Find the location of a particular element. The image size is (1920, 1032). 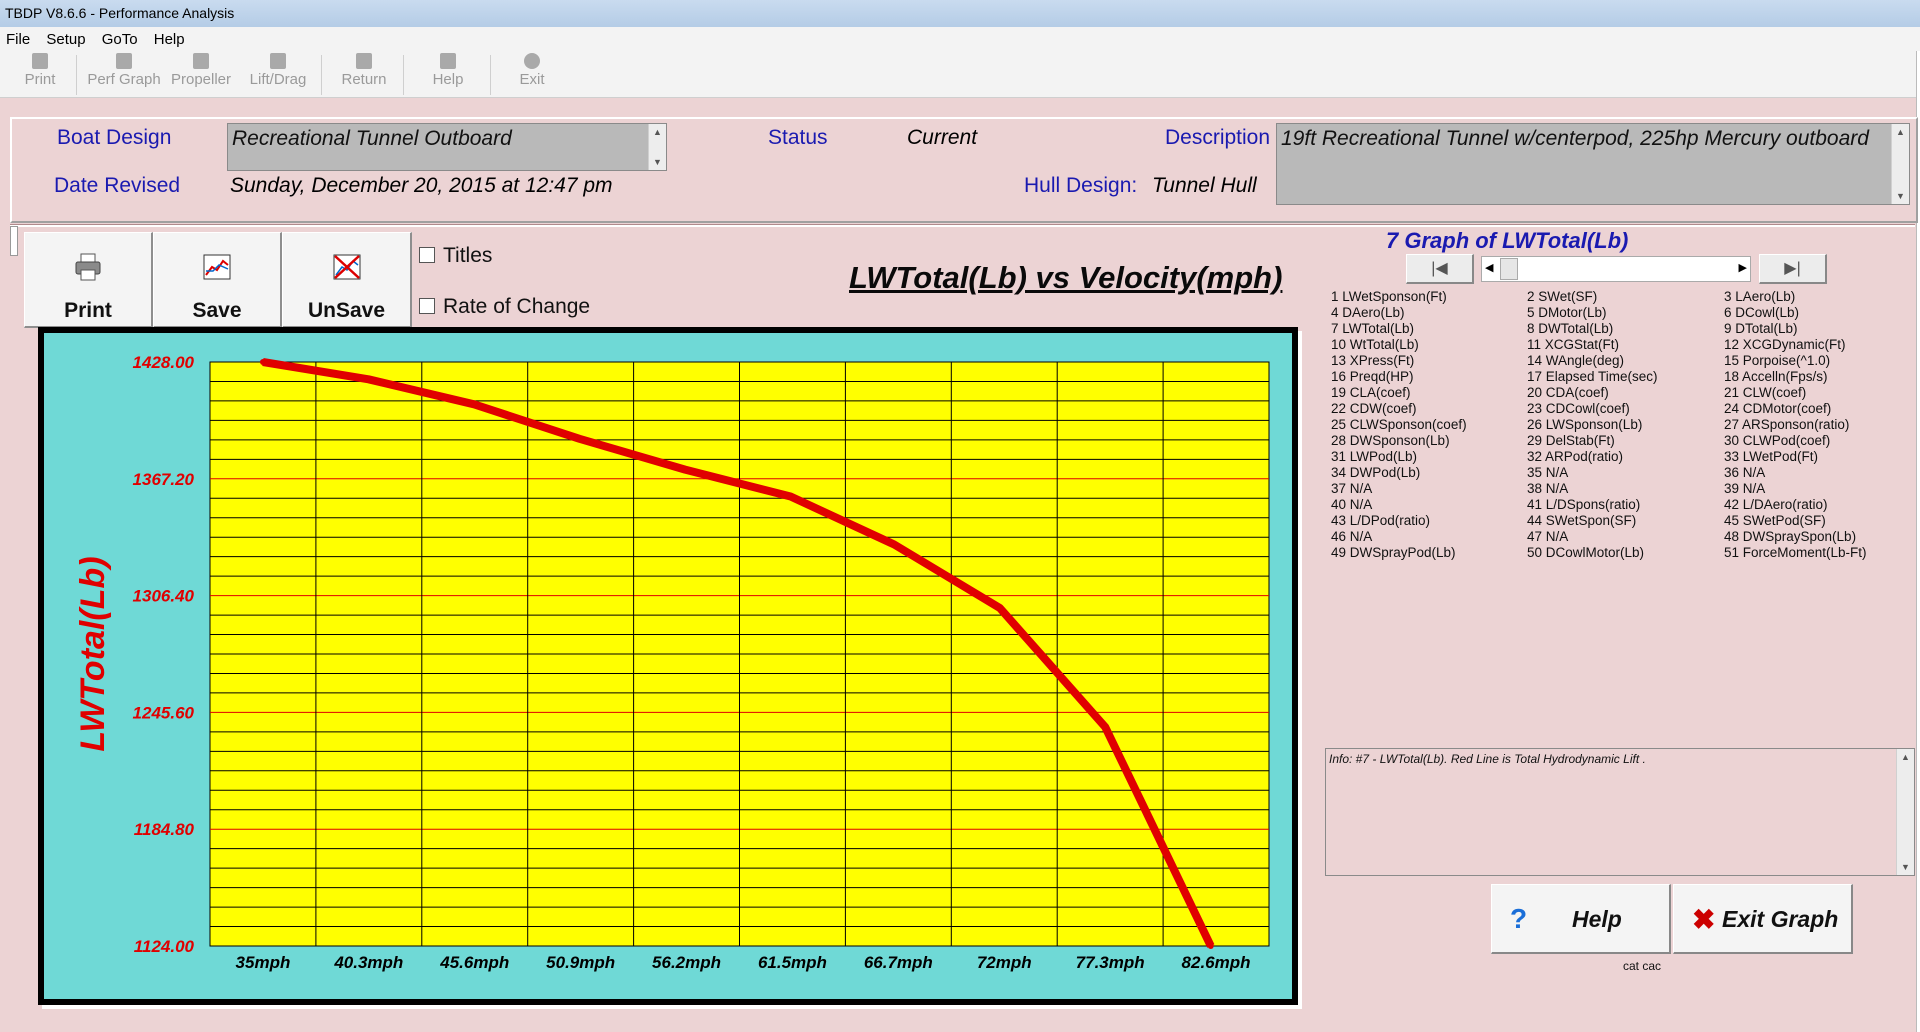

graph-list-item: 50 DCowlMotor(Lb) is located at coordinates (1592, 553).